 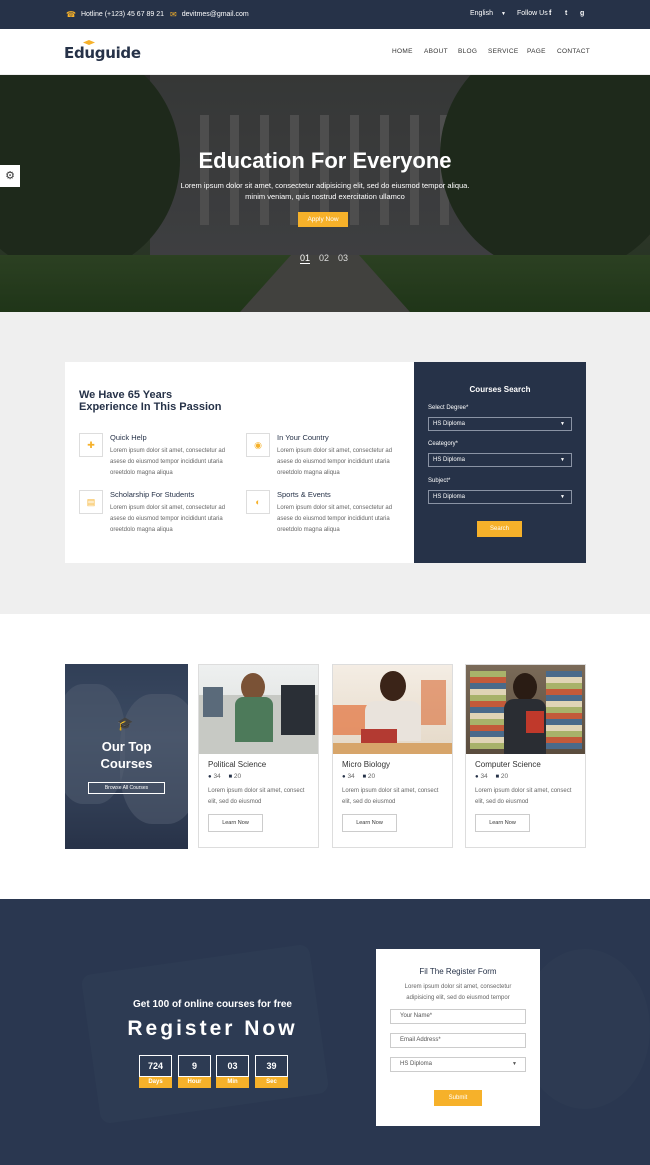 What do you see at coordinates (125, 723) in the screenshot?
I see `graduation-cap-icon: 🎓` at bounding box center [125, 723].